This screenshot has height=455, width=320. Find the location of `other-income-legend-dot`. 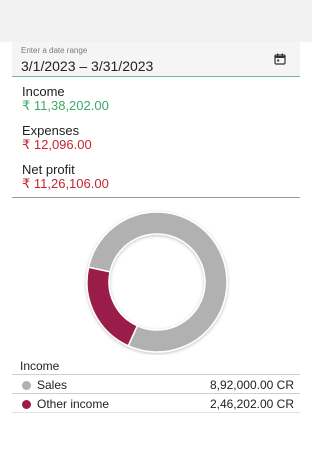

other-income-legend-dot is located at coordinates (26, 404).